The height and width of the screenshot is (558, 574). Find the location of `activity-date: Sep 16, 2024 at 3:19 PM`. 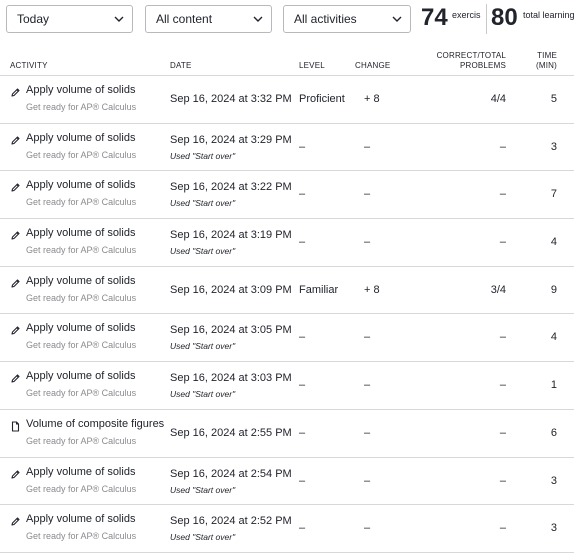

activity-date: Sep 16, 2024 at 3:19 PM is located at coordinates (231, 235).